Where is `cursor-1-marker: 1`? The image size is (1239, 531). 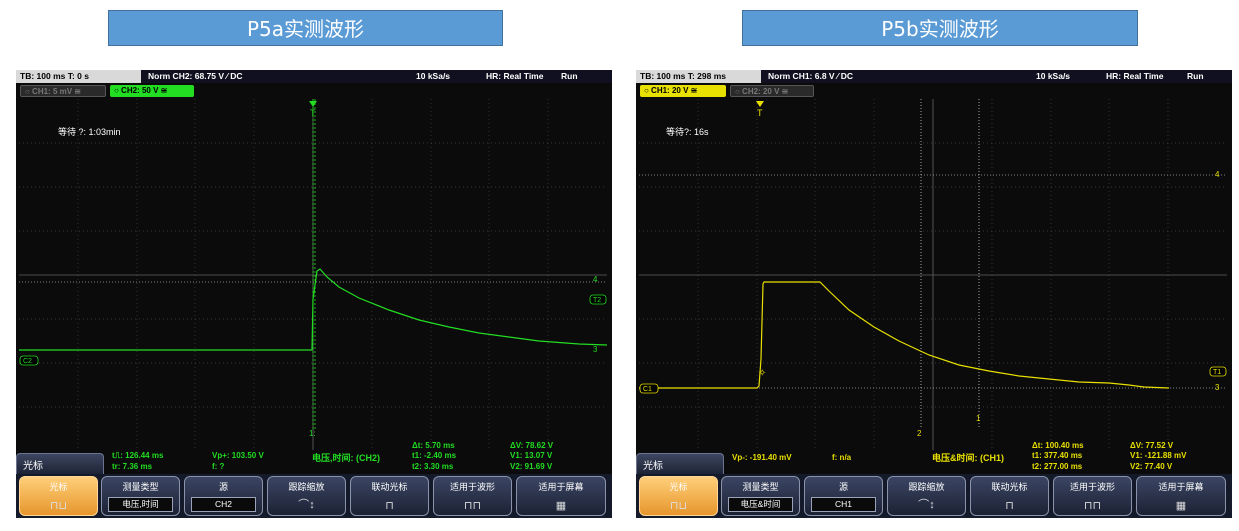
cursor-1-marker: 1 is located at coordinates (978, 418).